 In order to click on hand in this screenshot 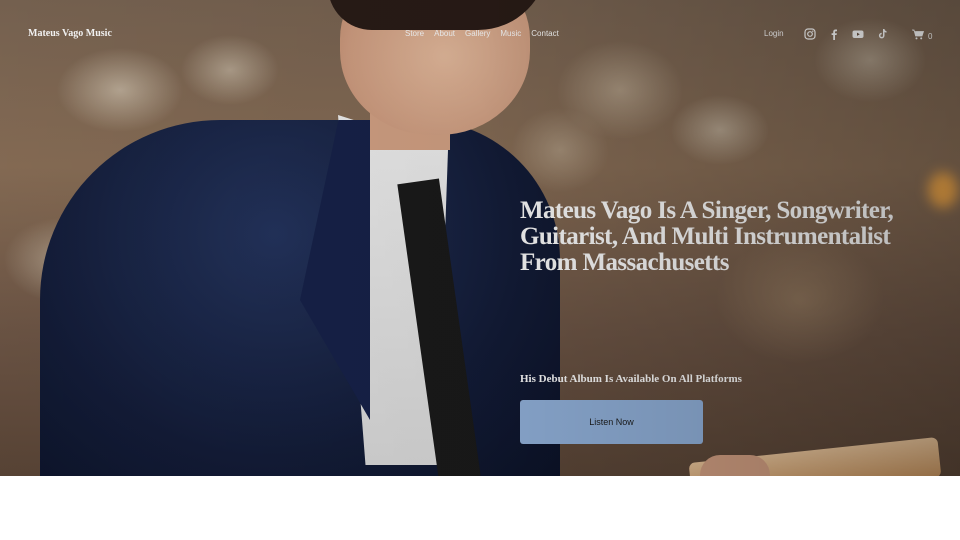, I will do `click(735, 465)`.